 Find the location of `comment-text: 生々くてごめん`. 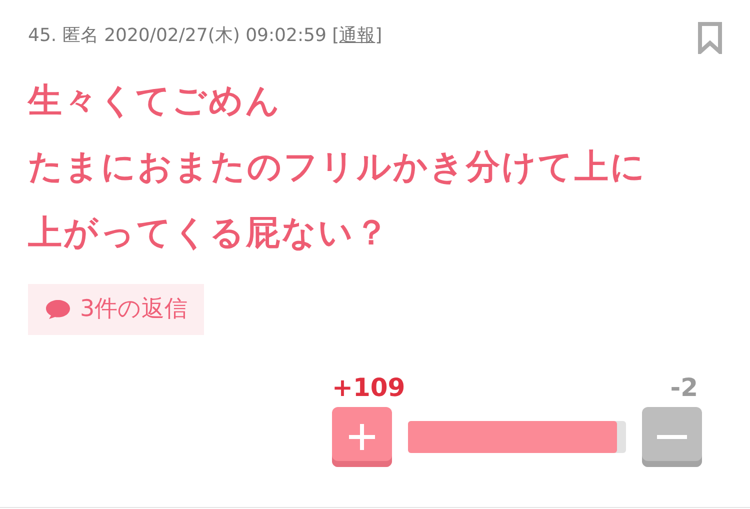

comment-text: 生々くてごめん is located at coordinates (155, 101).